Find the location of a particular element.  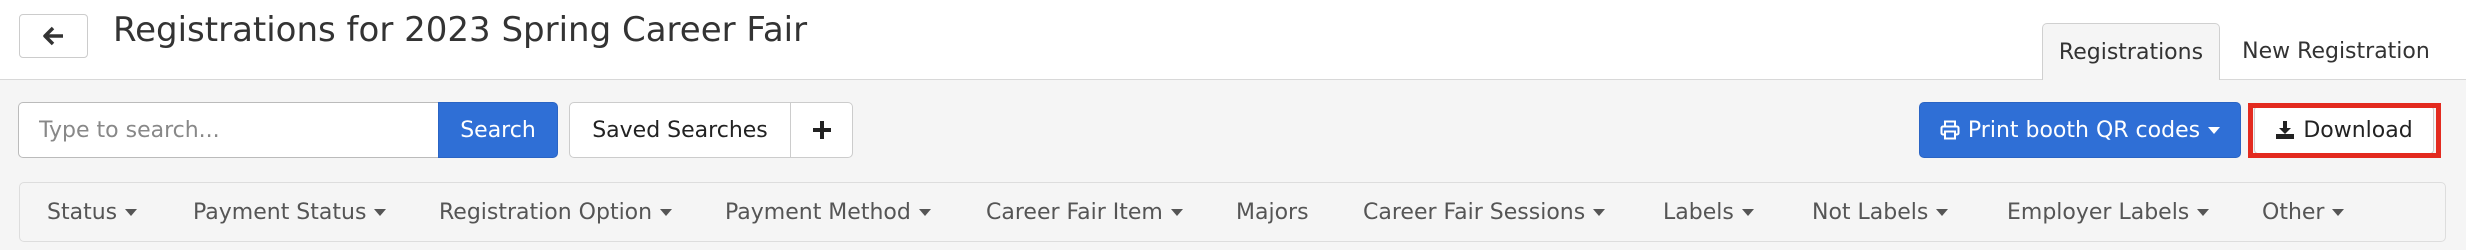

arrow-left-icon is located at coordinates (52, 36).